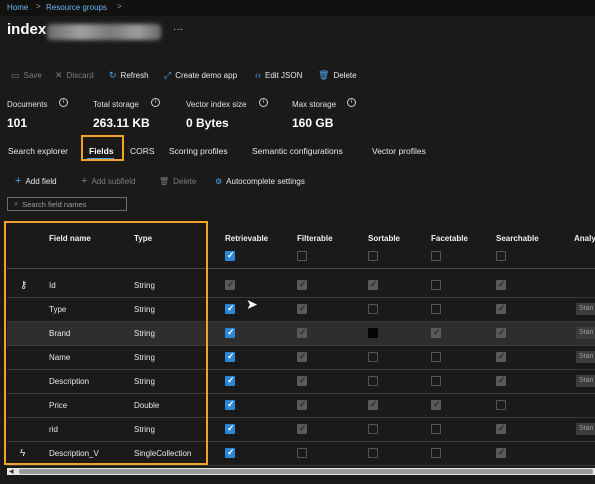 This screenshot has width=595, height=484. I want to click on edit-json-label: Edit JSON, so click(284, 75).